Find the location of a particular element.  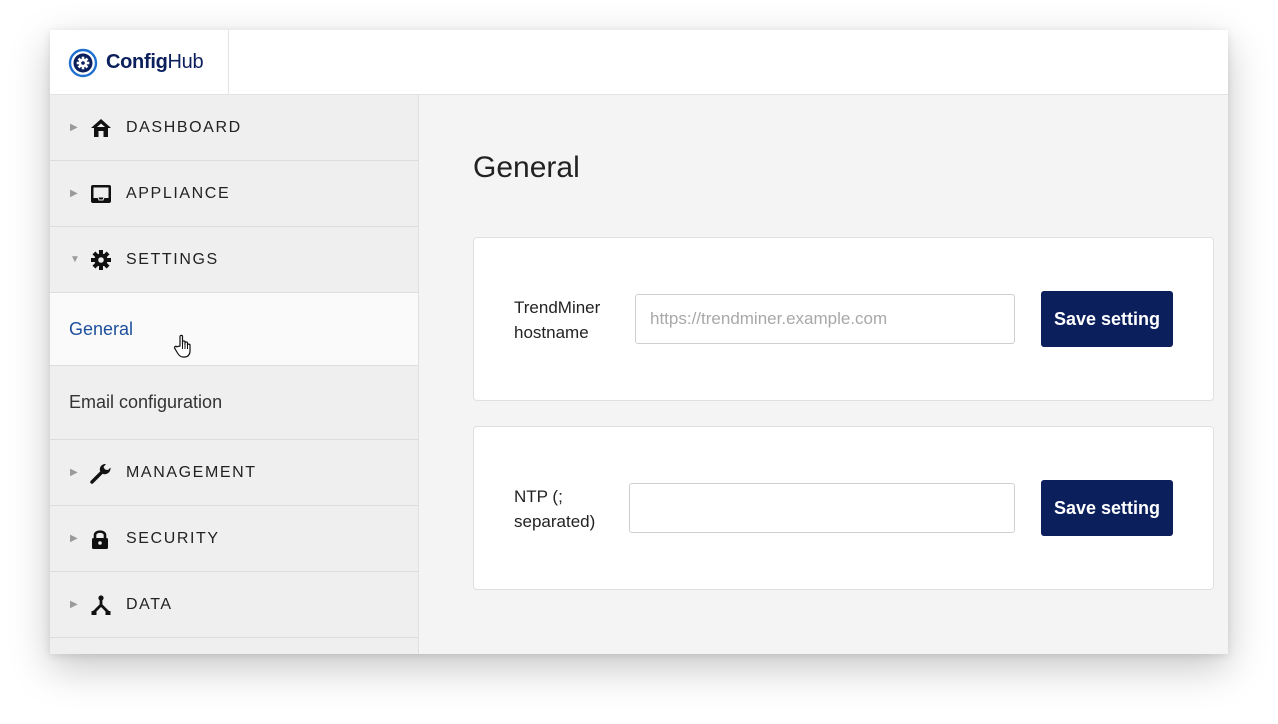

setting-label: TrendMiner hostname is located at coordinates (569, 320).